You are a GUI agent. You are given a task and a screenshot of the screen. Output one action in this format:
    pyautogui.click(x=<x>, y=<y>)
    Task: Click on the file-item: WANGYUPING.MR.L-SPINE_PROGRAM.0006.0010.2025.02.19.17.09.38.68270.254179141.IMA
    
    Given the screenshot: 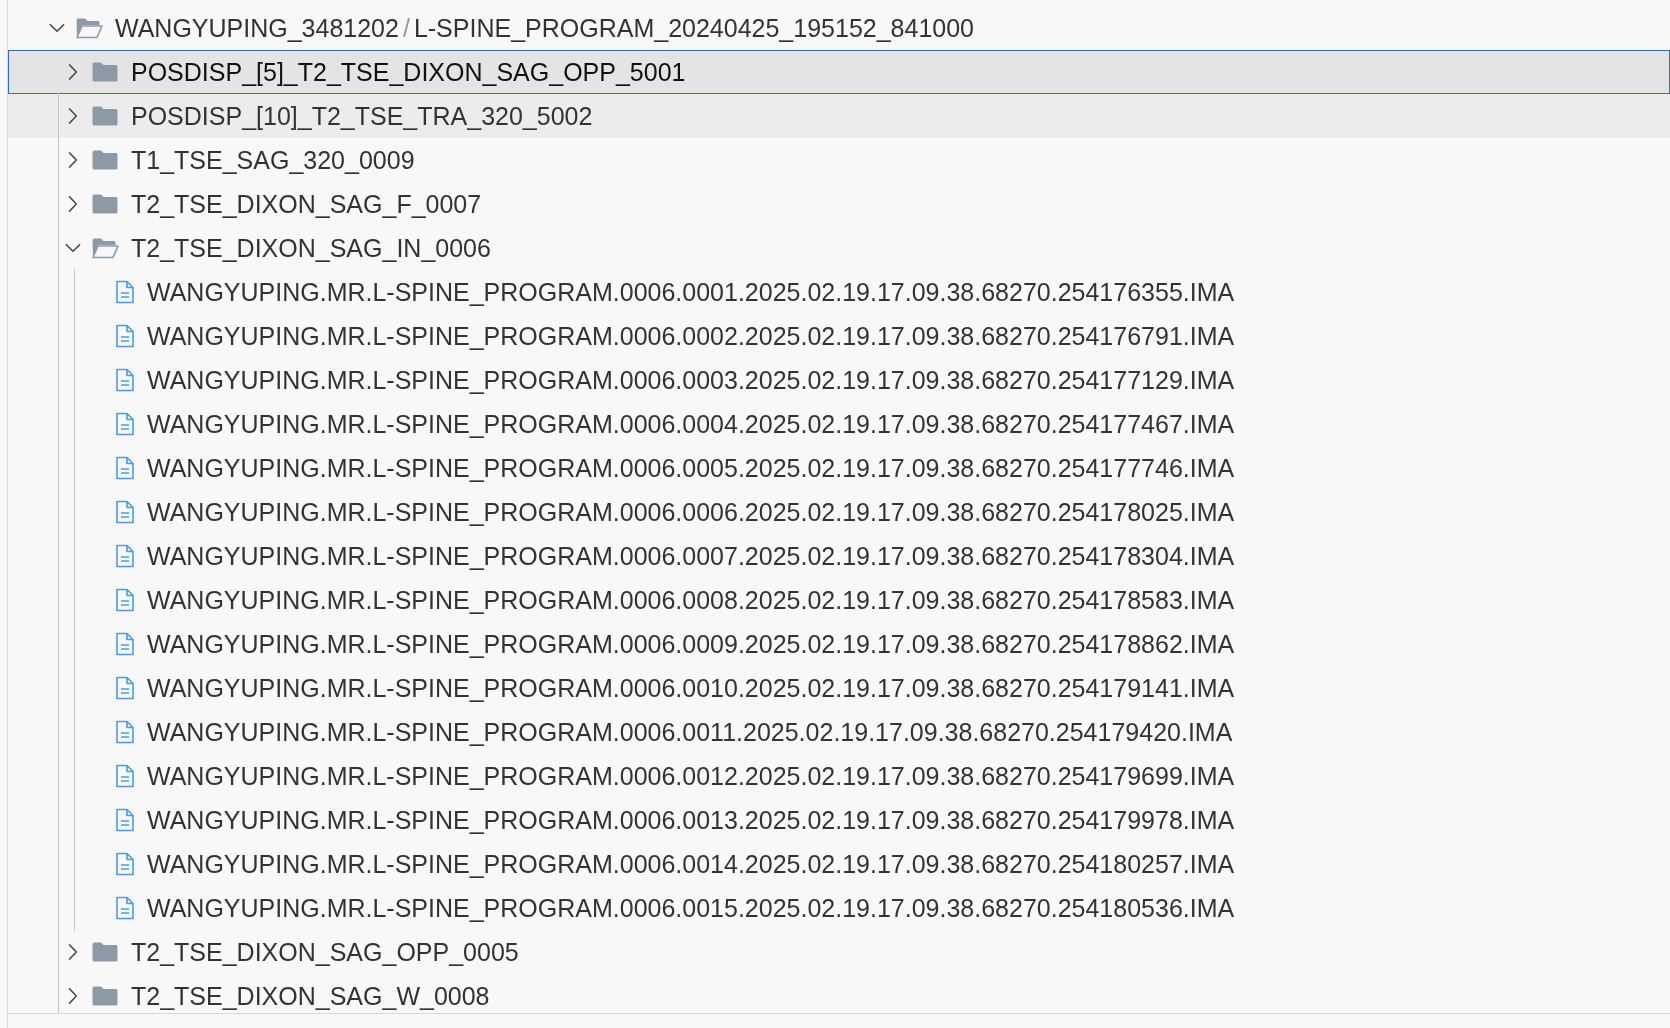 What is the action you would take?
    pyautogui.click(x=839, y=688)
    